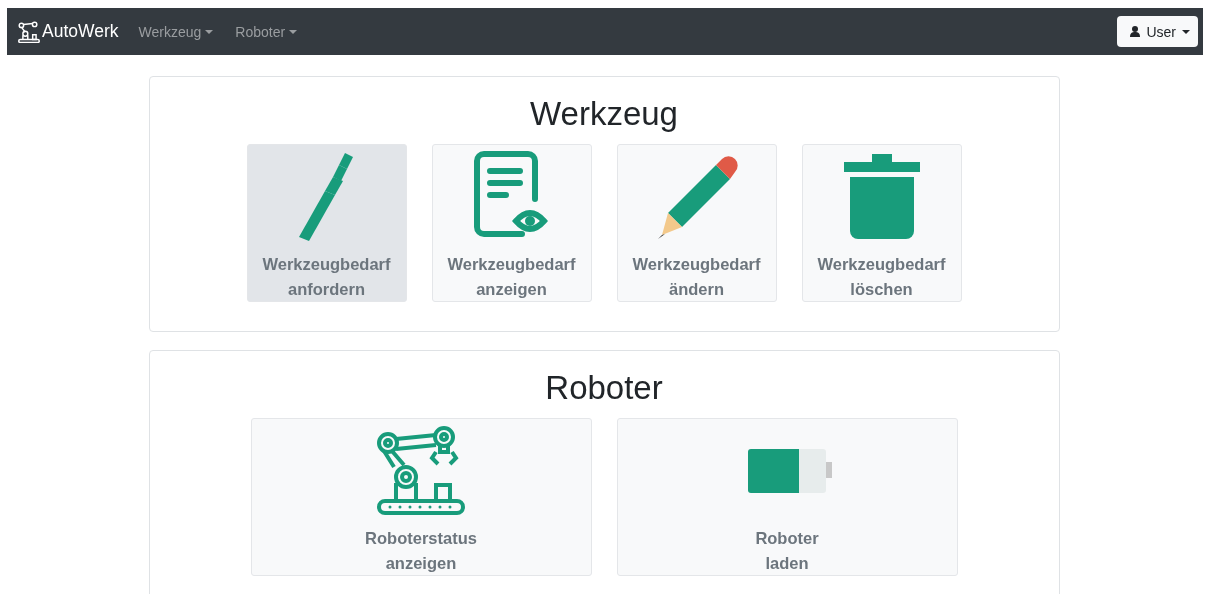 The image size is (1209, 594). I want to click on section-title: Werkzeug, so click(604, 114).